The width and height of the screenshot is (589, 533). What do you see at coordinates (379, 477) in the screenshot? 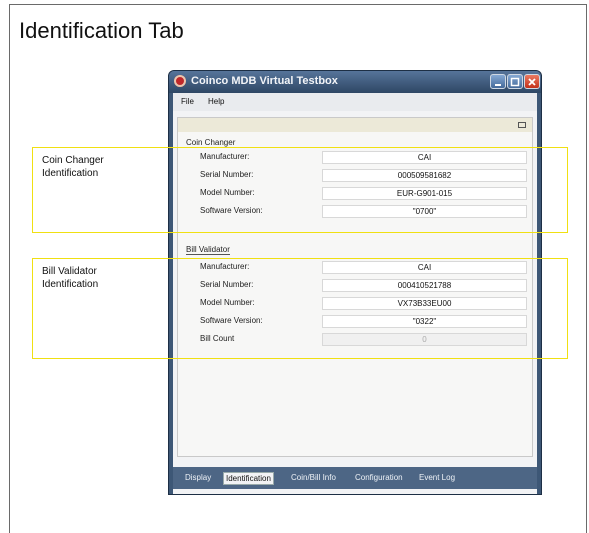
I see `tab-configuration: Configuration` at bounding box center [379, 477].